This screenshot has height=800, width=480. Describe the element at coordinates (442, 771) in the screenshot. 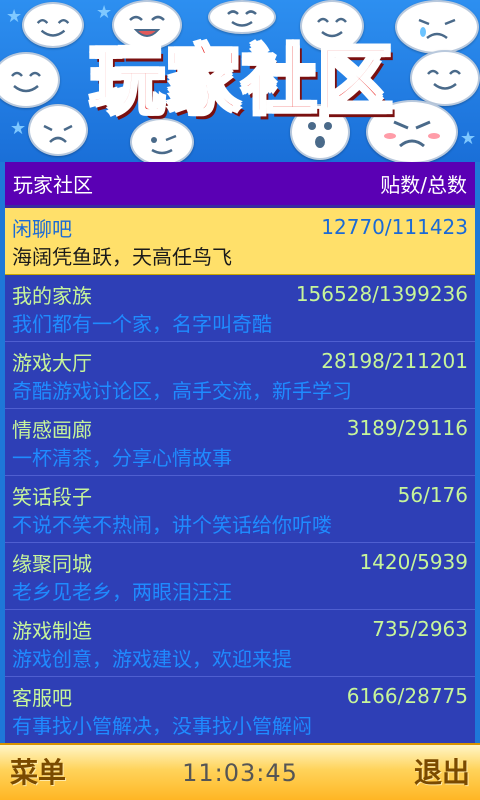

I see `exit-button: 退出` at that location.